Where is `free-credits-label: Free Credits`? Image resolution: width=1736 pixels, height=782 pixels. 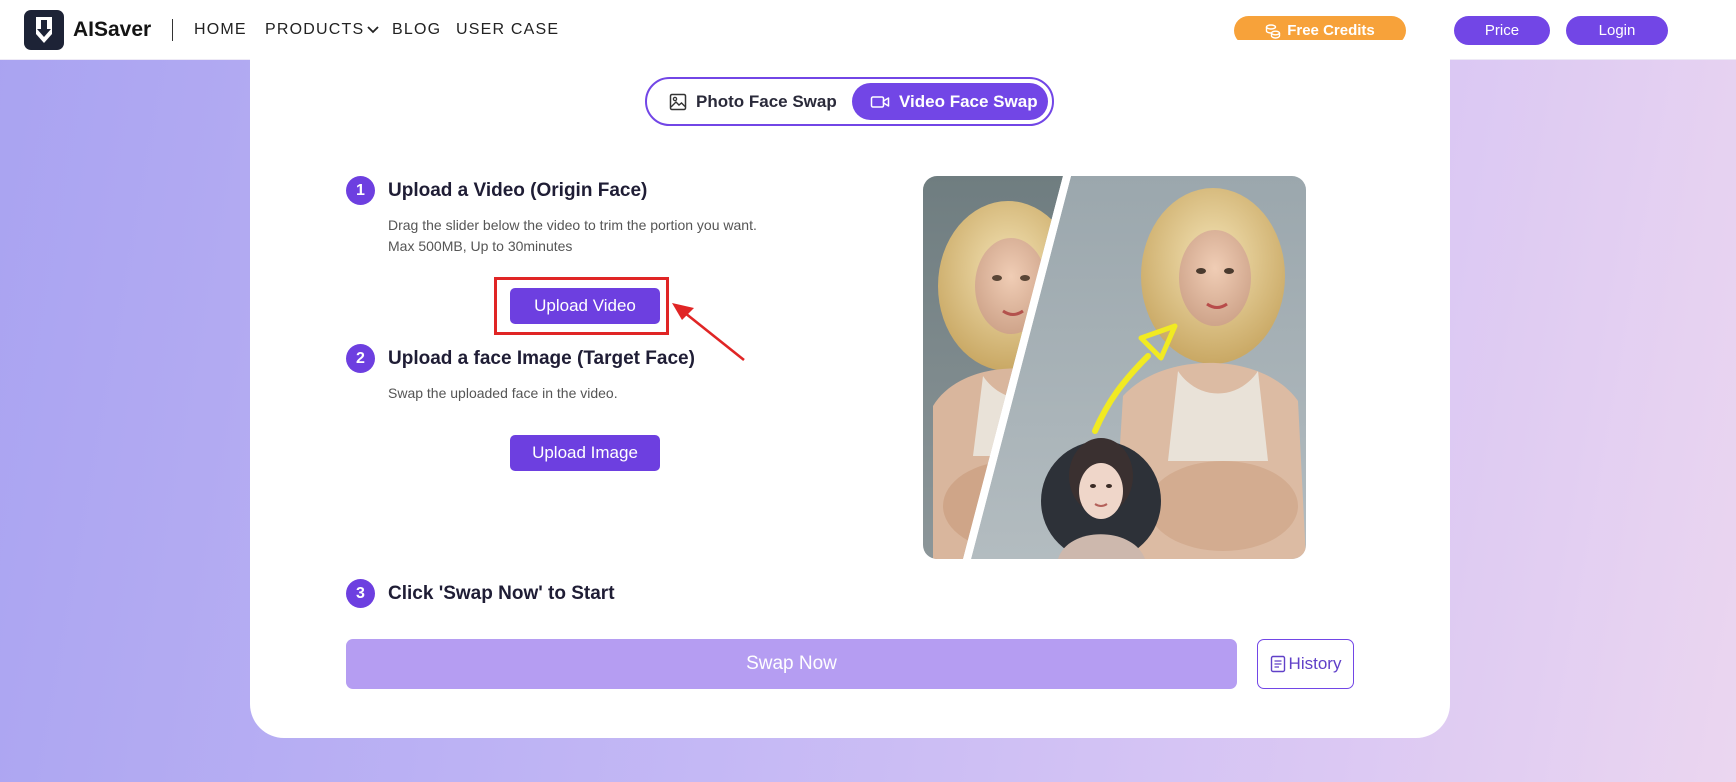
free-credits-label: Free Credits is located at coordinates (1331, 30).